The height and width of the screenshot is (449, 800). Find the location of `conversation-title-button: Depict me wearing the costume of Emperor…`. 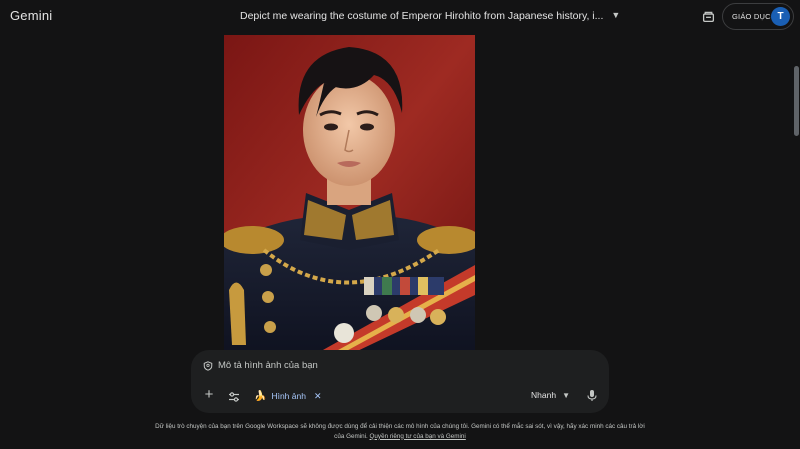

conversation-title-button: Depict me wearing the costume of Emperor… is located at coordinates (430, 16).